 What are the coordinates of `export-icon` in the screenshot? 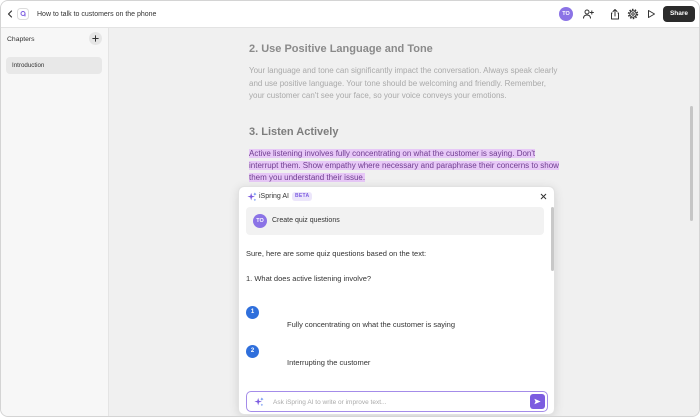 It's located at (615, 14).